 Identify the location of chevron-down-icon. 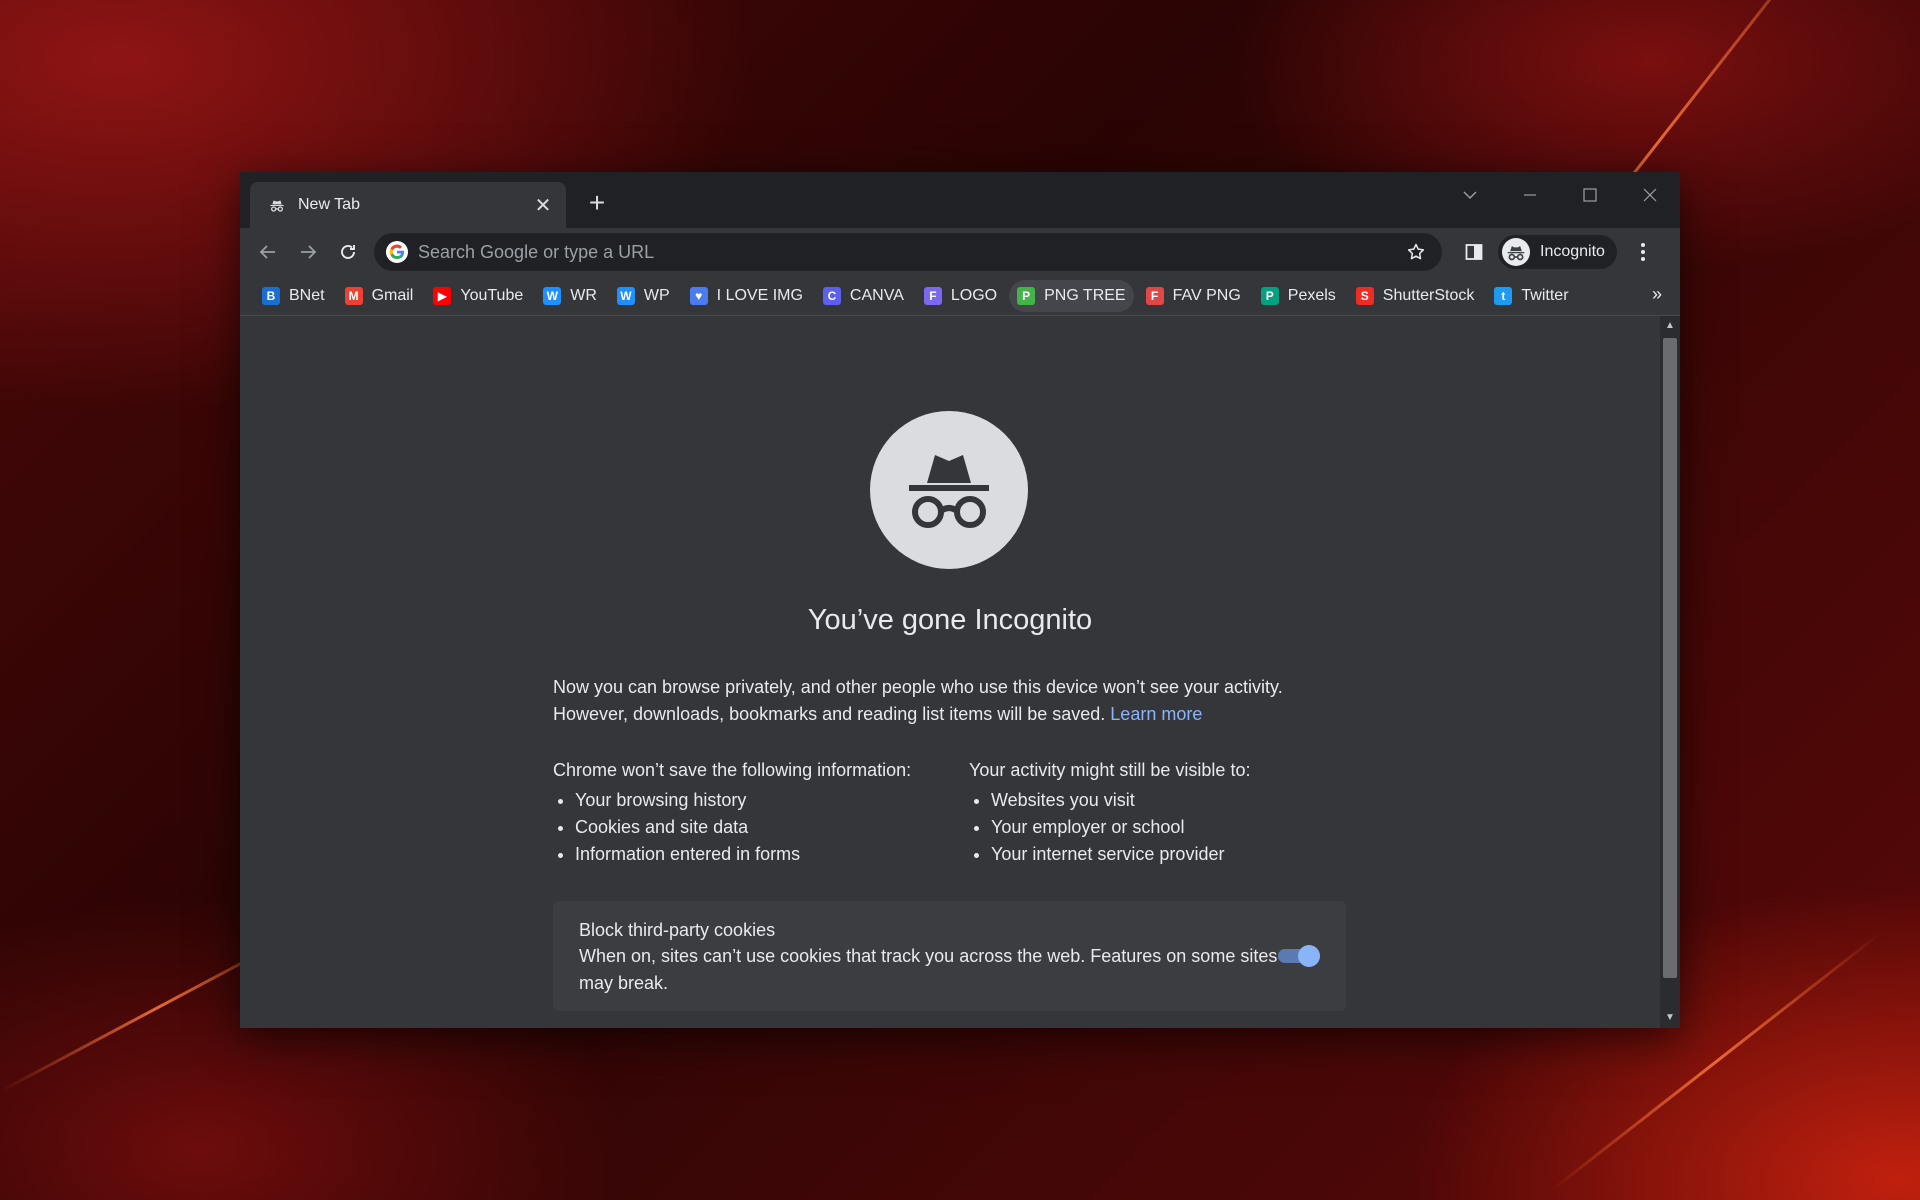
(1470, 195).